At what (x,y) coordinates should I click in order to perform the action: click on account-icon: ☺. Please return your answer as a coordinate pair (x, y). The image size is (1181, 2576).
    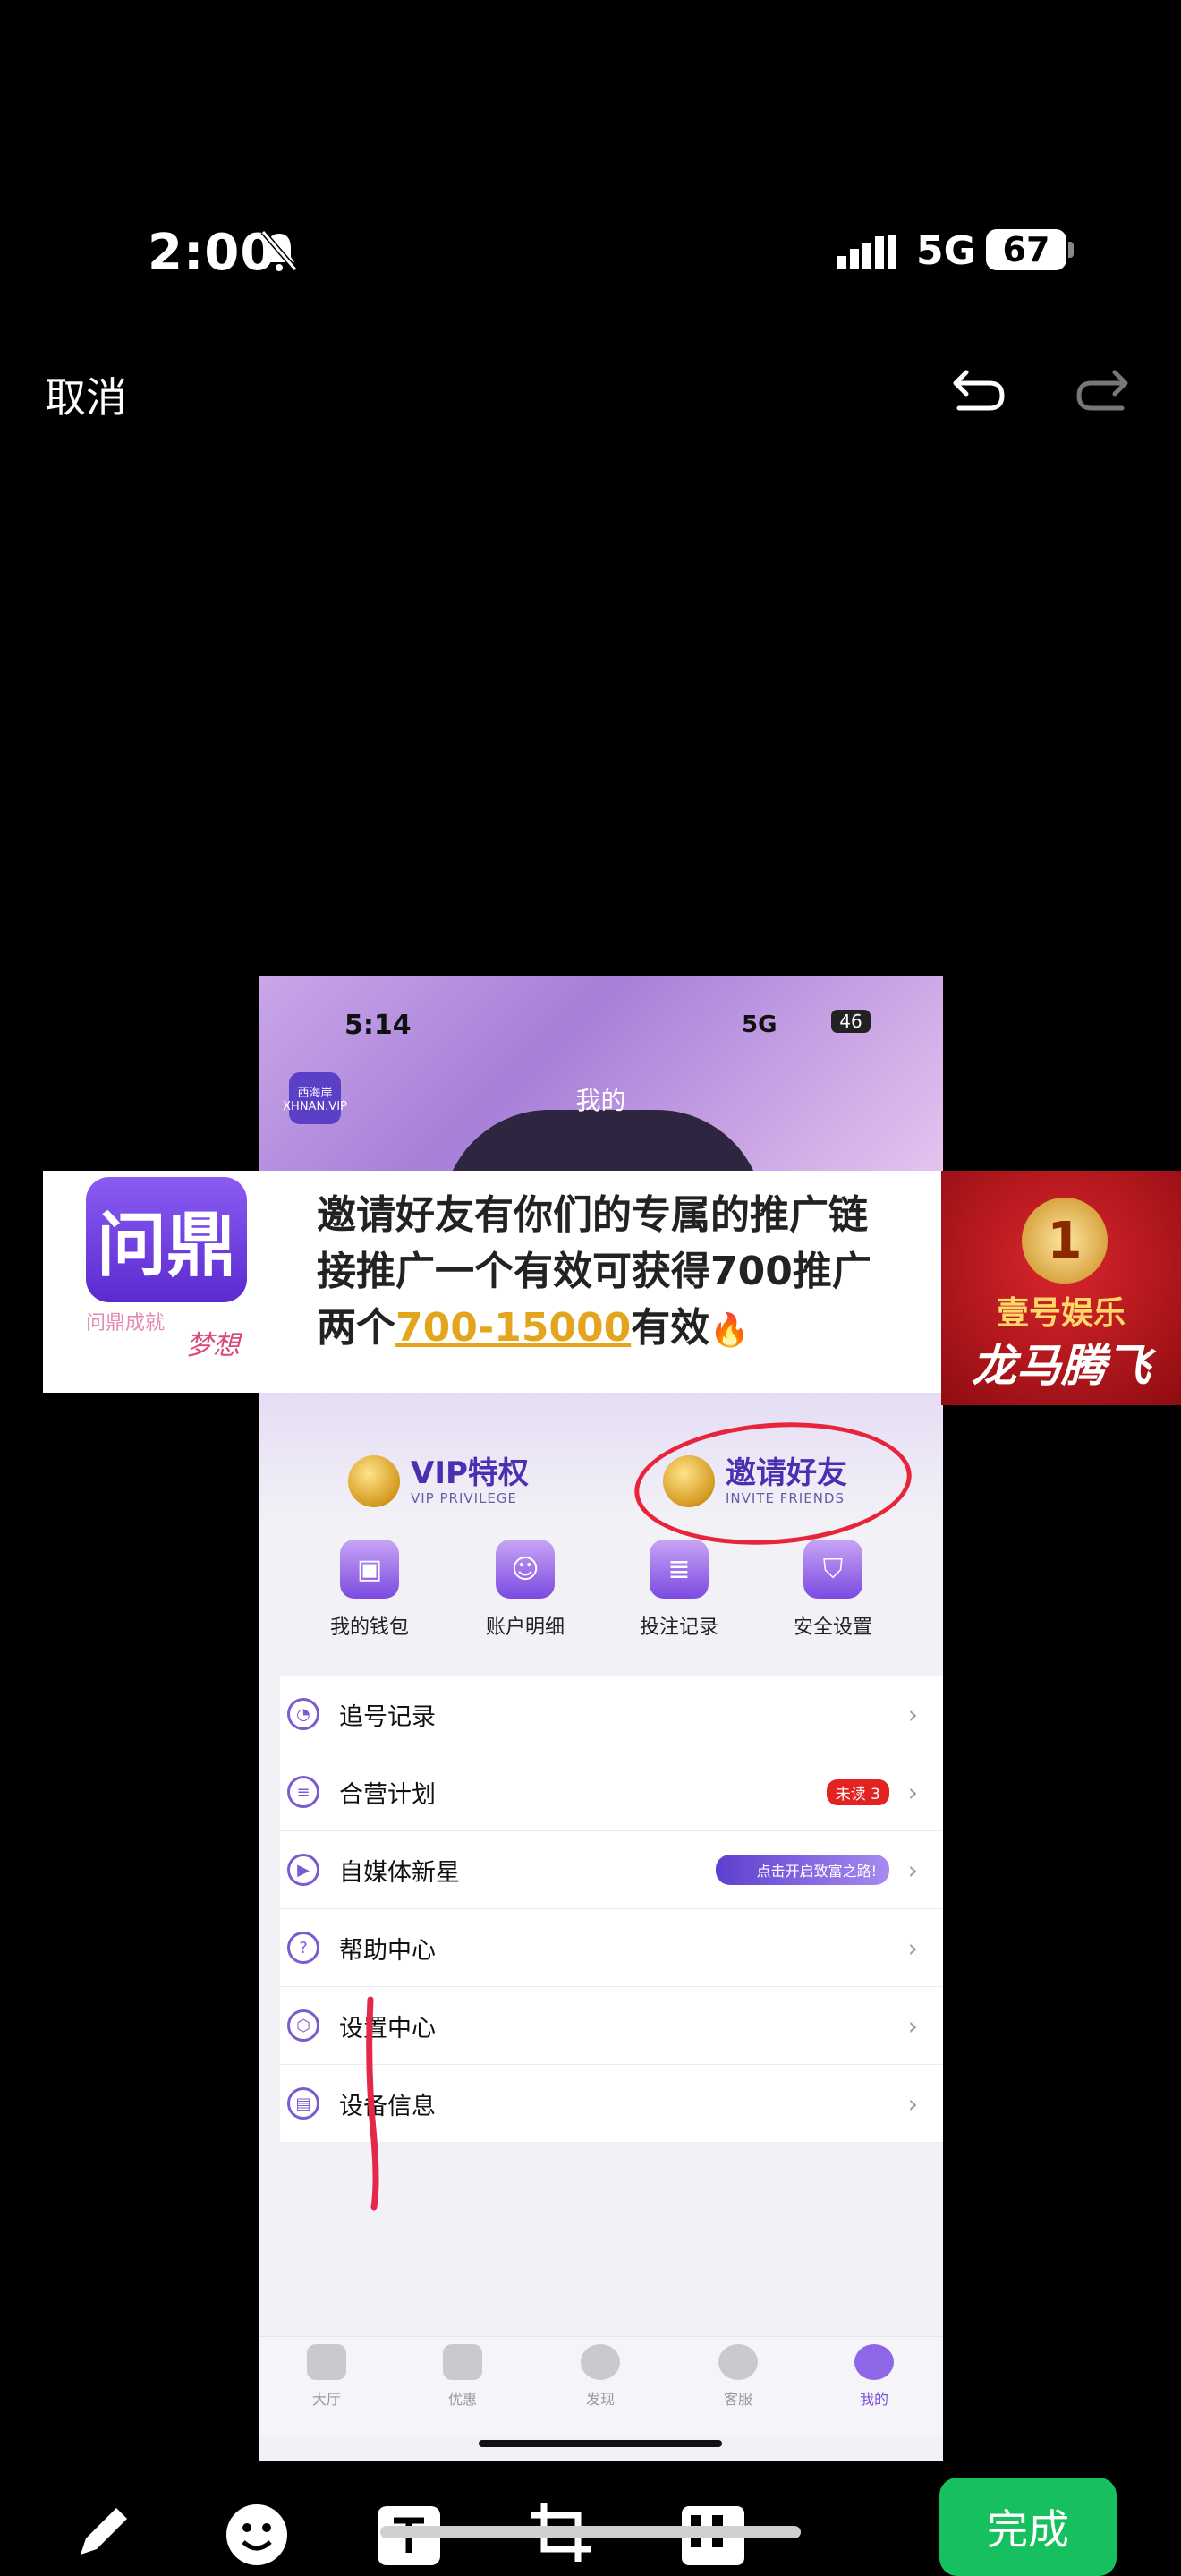
    Looking at the image, I should click on (525, 1569).